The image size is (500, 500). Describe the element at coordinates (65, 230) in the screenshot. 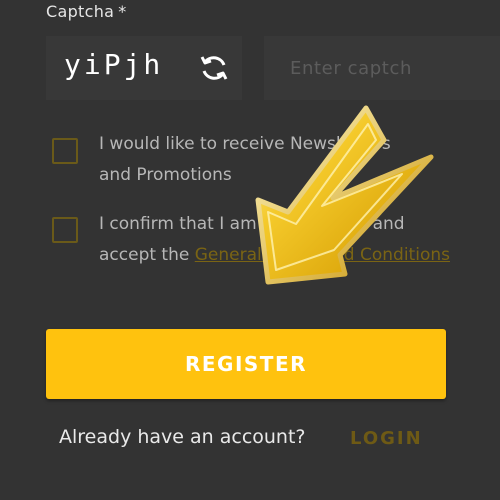

I see `terms-checkbox` at that location.